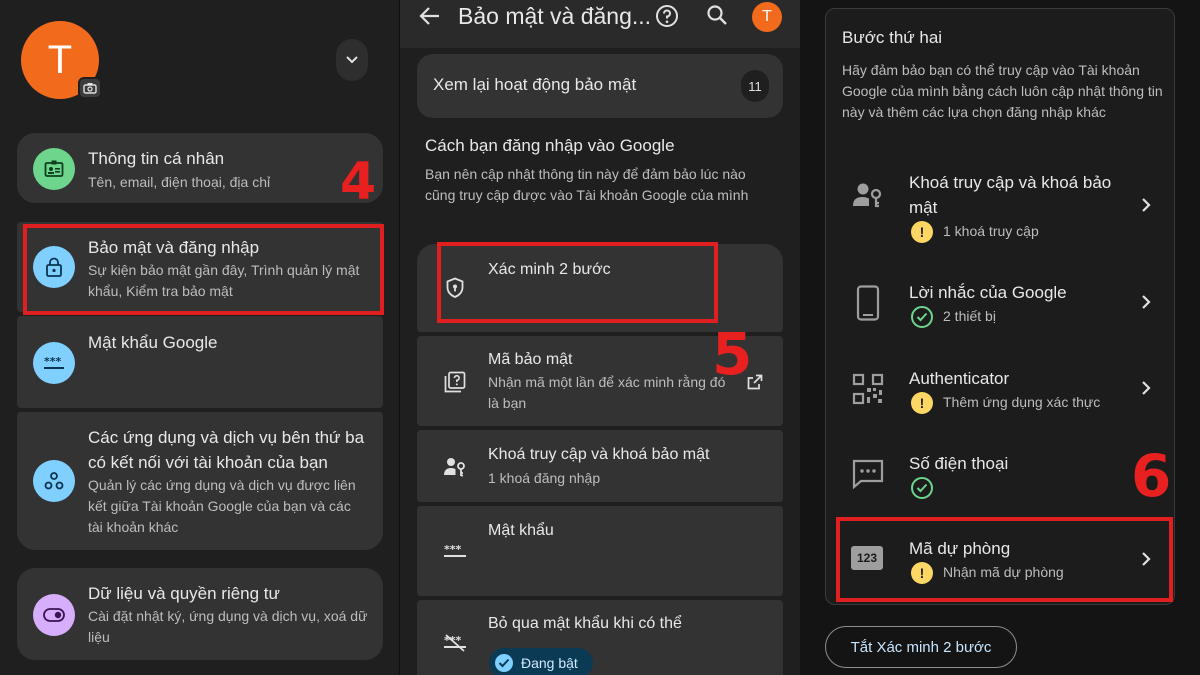  I want to click on qr-code-icon, so click(868, 389).